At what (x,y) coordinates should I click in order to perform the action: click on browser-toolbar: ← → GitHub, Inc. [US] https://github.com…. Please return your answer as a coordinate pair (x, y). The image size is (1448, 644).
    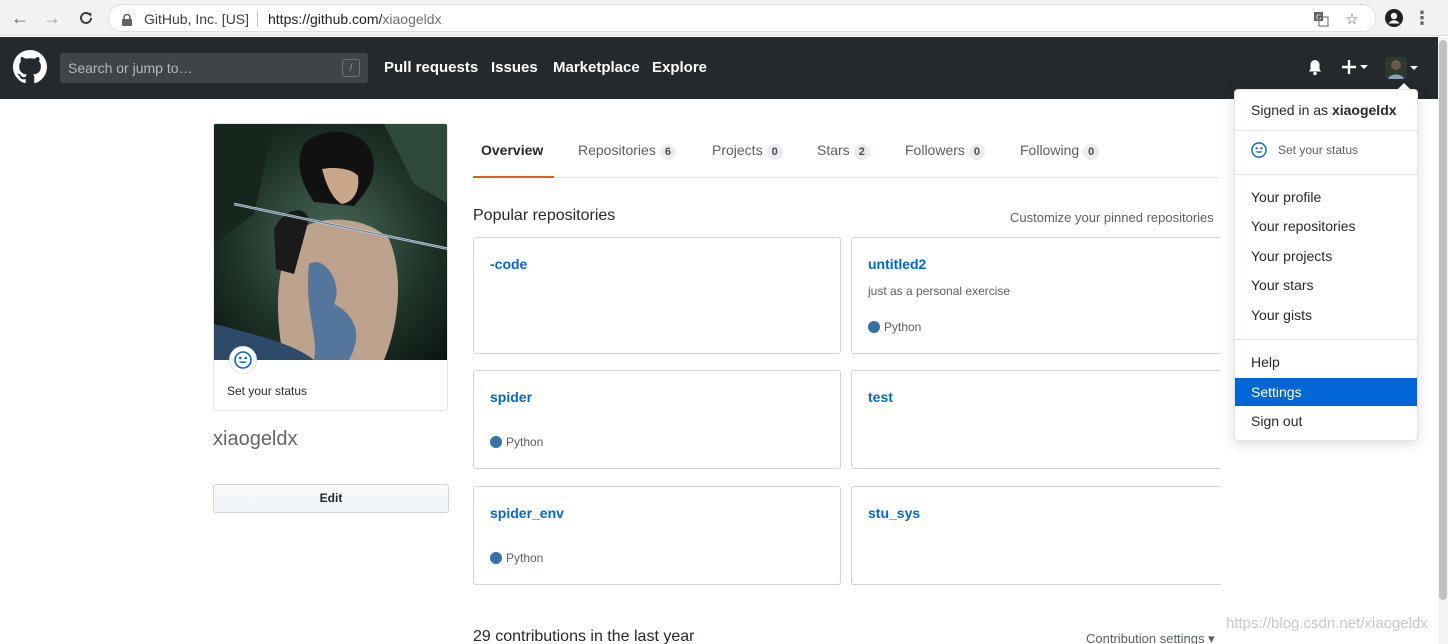
    Looking at the image, I should click on (724, 18).